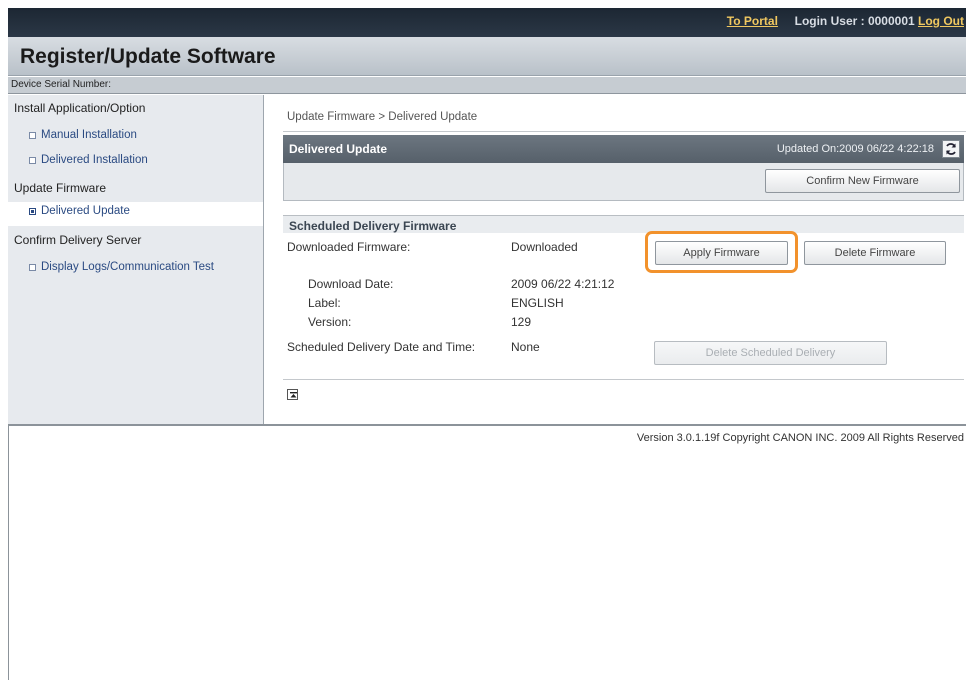  I want to click on download-date-value: 2009 06/22 4:21:12, so click(563, 284).